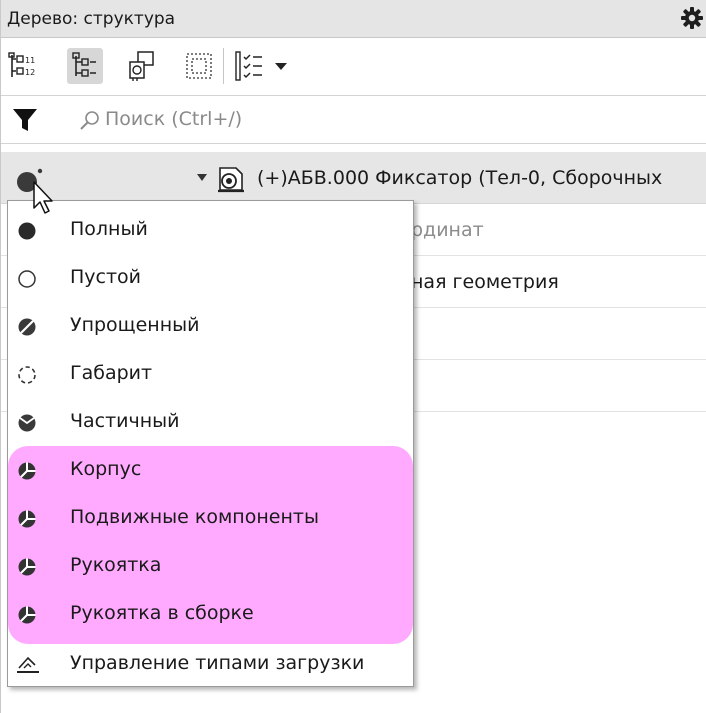 The width and height of the screenshot is (706, 713). Describe the element at coordinates (353, 67) in the screenshot. I see `toolbar: 11 12` at that location.